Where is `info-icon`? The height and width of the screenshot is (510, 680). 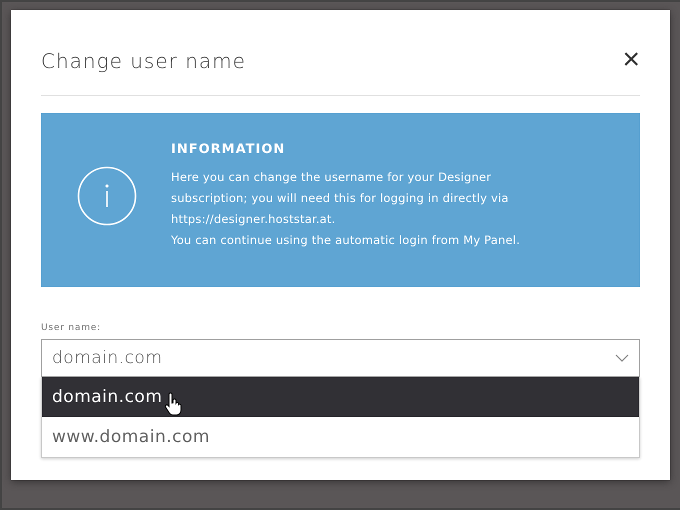 info-icon is located at coordinates (107, 196).